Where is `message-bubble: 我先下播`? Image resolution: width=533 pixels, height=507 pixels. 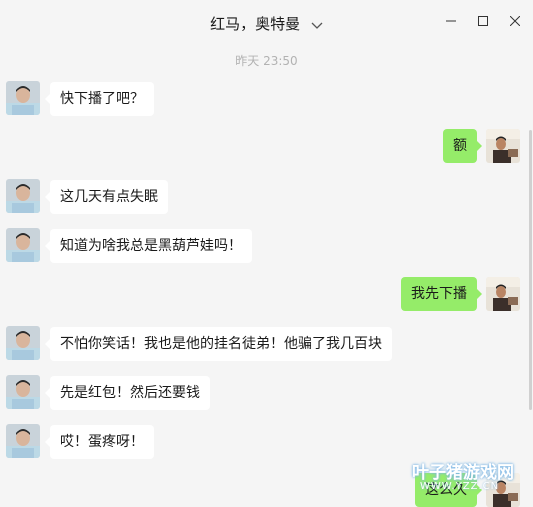 message-bubble: 我先下播 is located at coordinates (441, 294).